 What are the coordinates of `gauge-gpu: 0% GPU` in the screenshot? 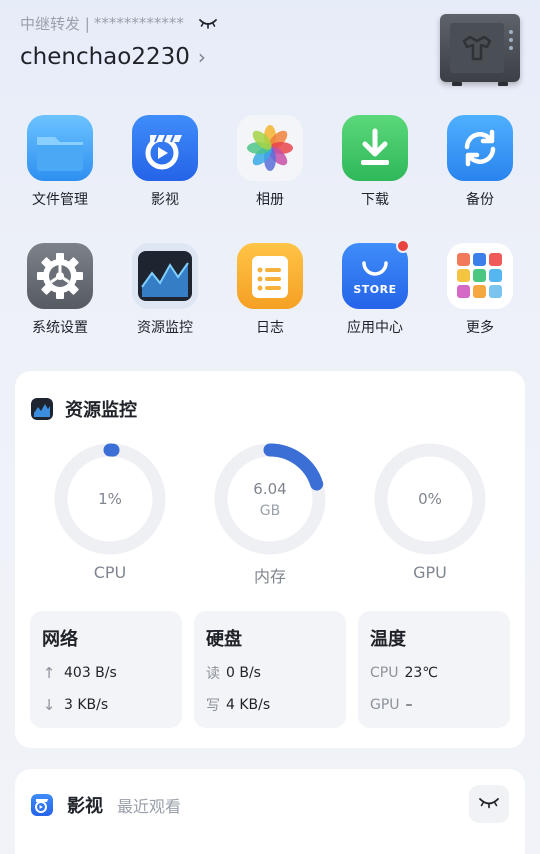 It's located at (430, 512).